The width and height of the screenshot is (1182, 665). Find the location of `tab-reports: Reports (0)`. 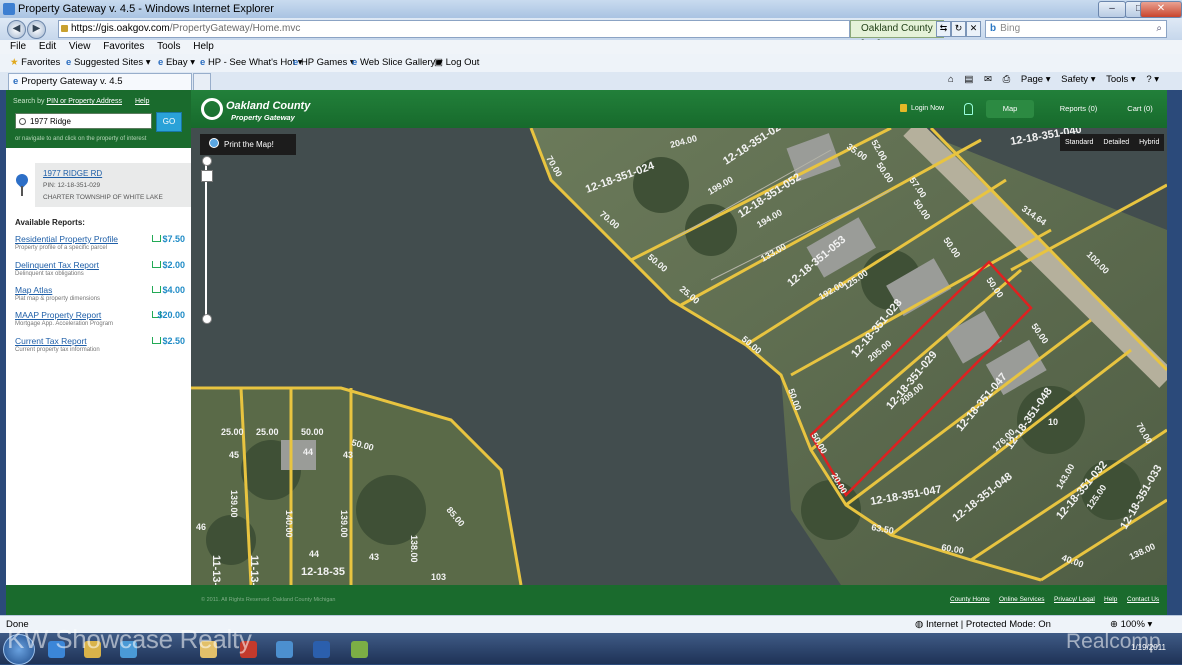

tab-reports: Reports (0) is located at coordinates (1078, 109).